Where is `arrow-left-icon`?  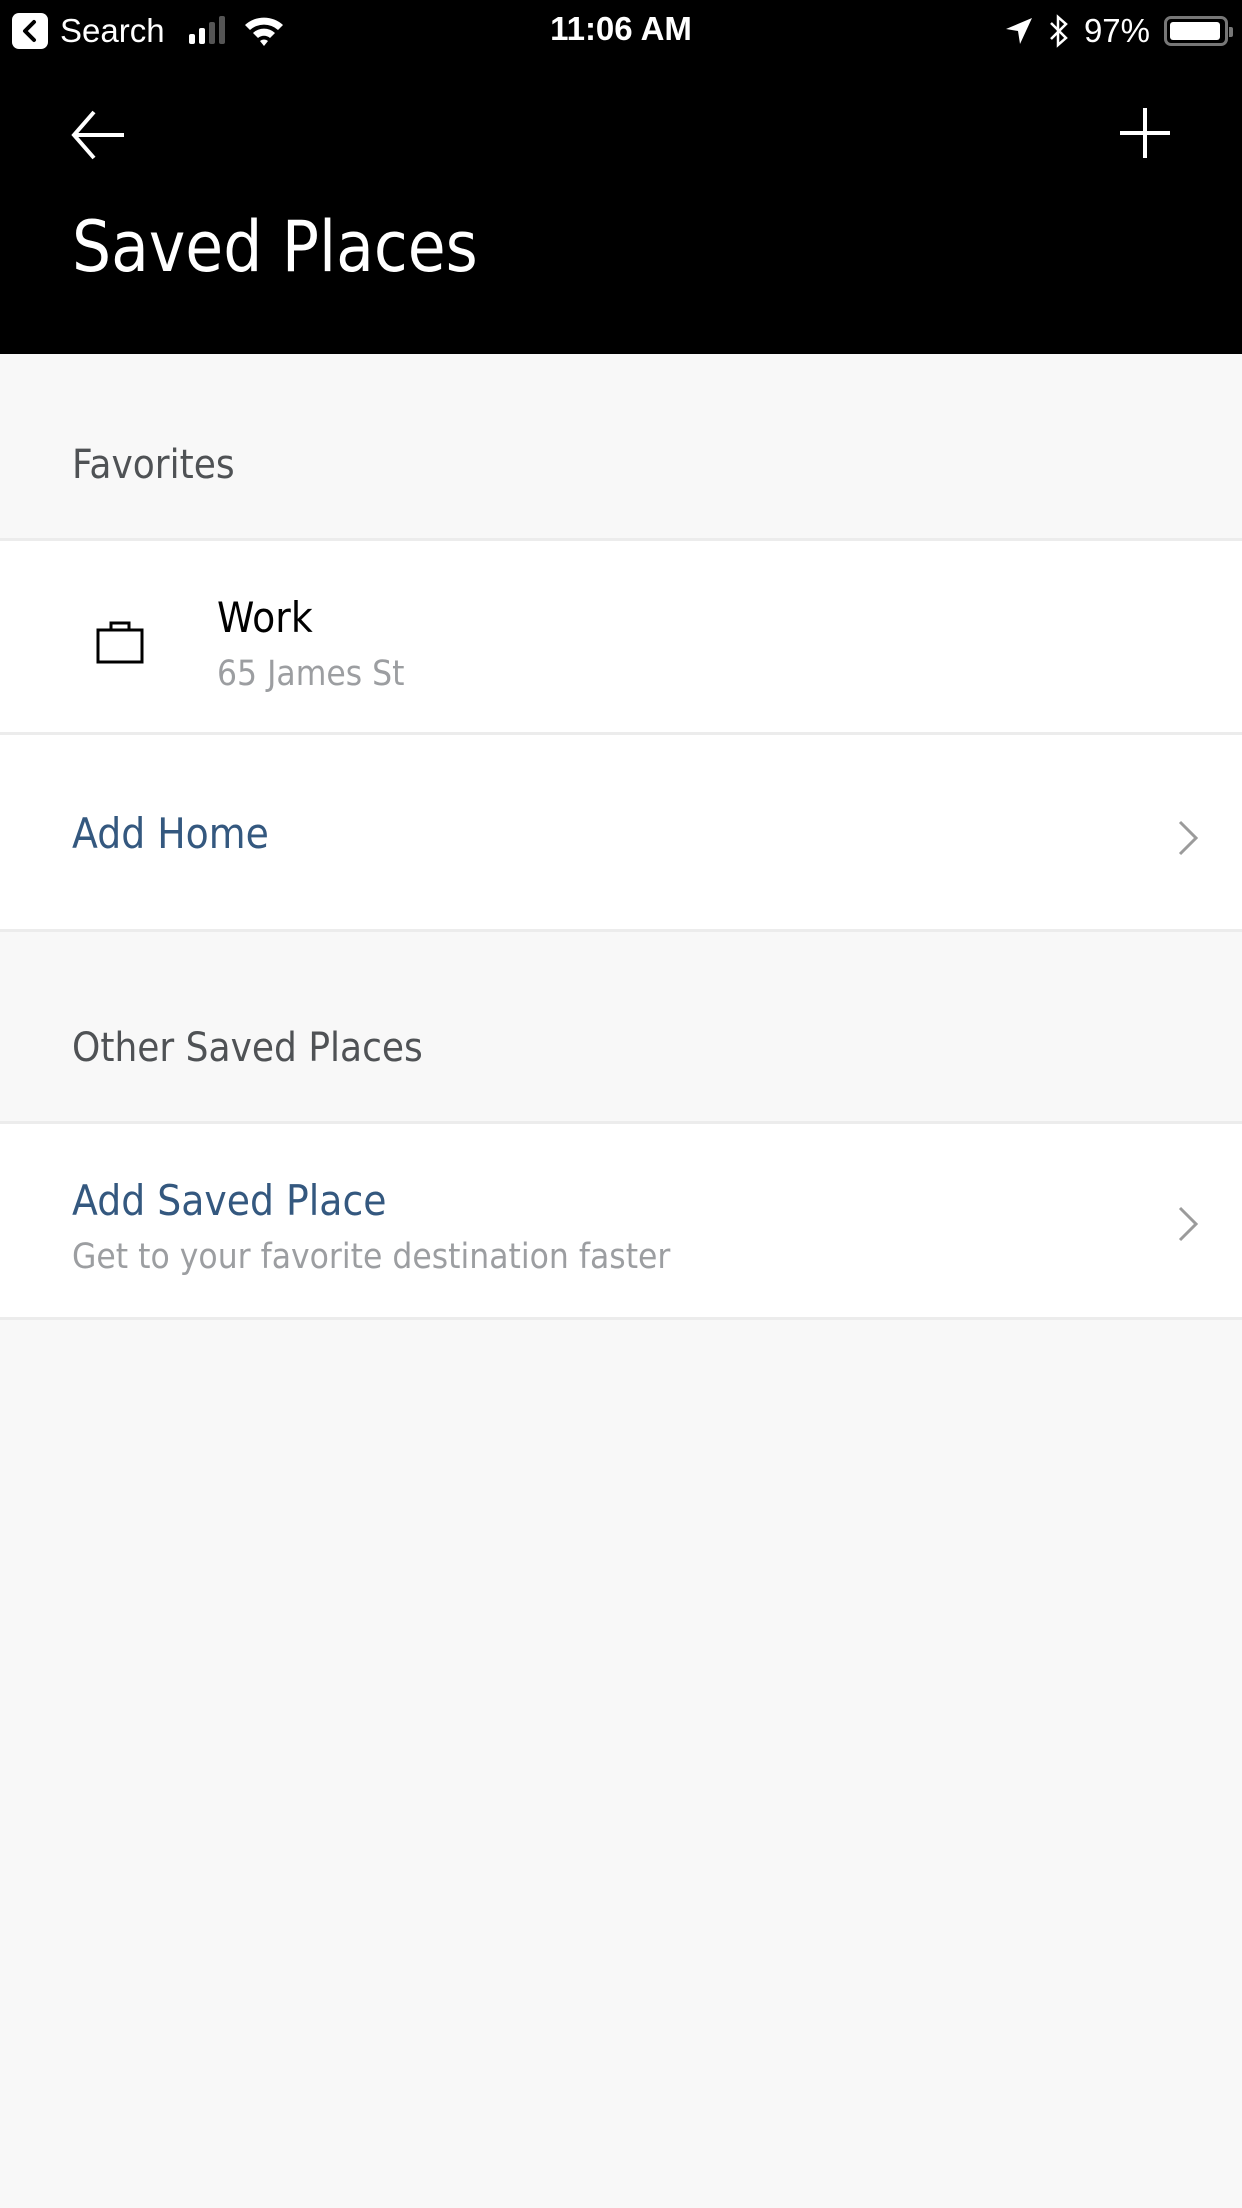 arrow-left-icon is located at coordinates (97, 135).